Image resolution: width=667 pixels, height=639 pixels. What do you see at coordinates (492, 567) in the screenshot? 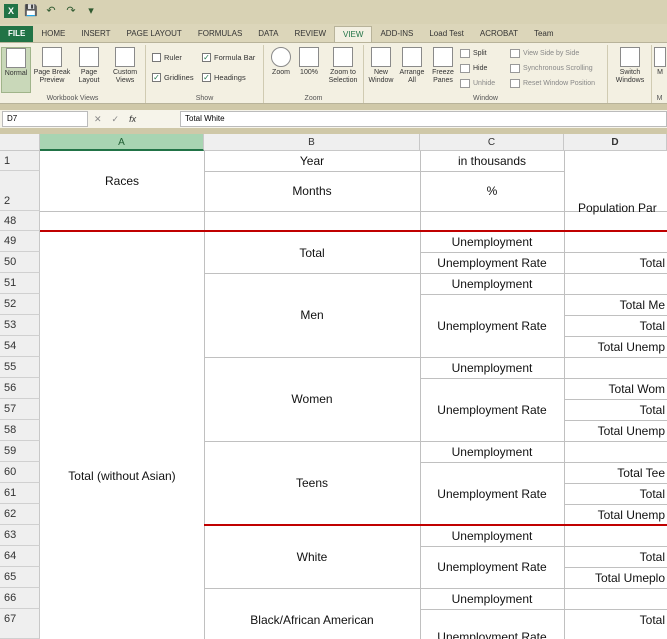
I see `cell-c64: Unemployment Rate` at bounding box center [492, 567].